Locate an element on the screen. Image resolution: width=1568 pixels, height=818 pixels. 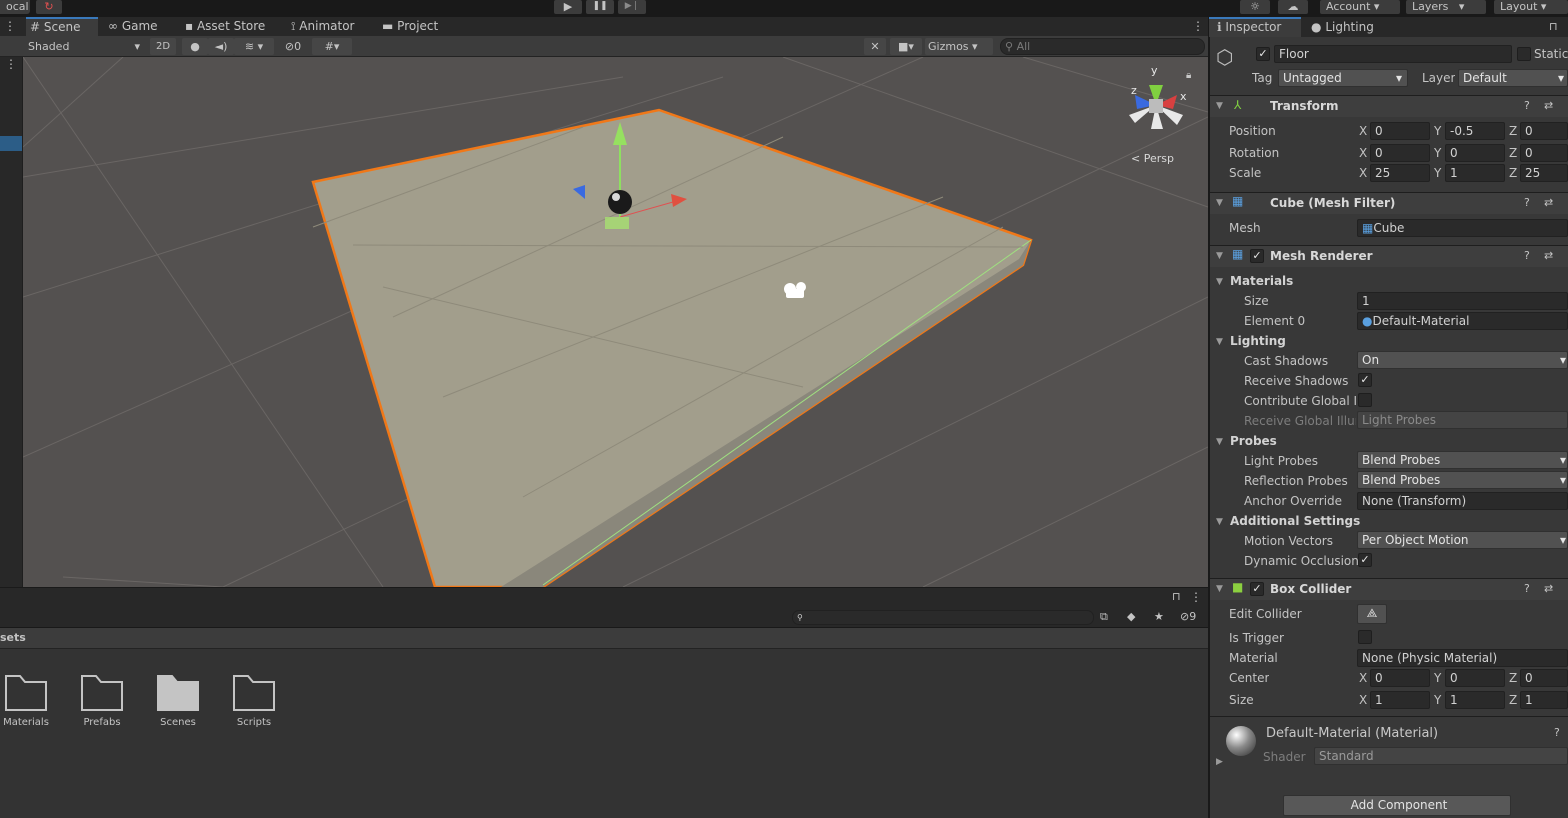
mesh-renderer-header: ▼ ▦ ✓ Mesh Renderer ? ⇄ is located at coordinates (1389, 256).